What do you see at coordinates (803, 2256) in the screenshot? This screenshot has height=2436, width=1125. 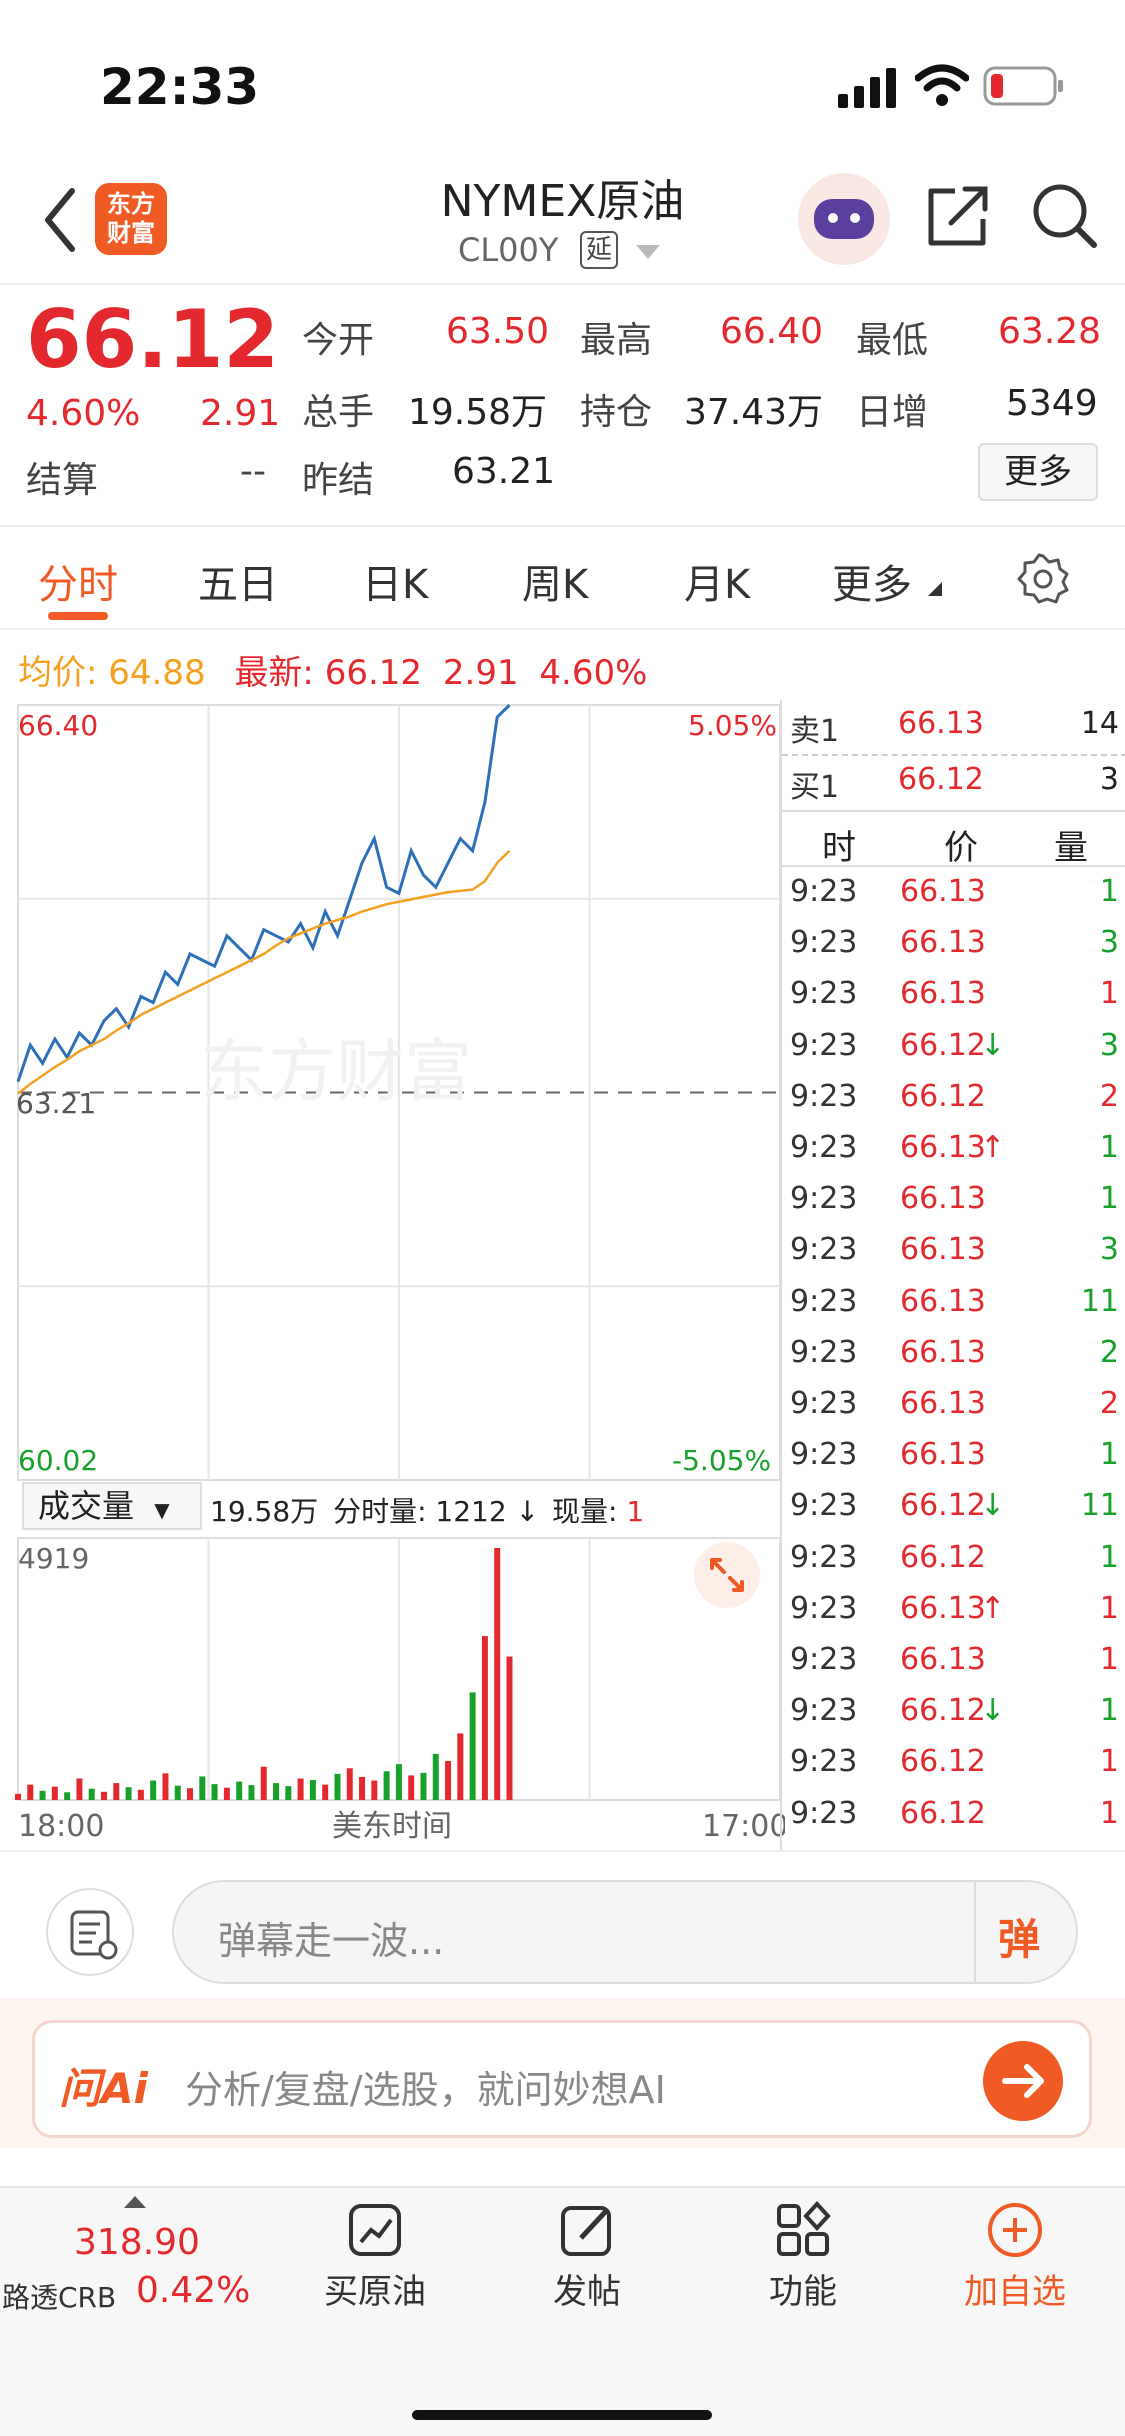 I see `nav-functions: 功能` at bounding box center [803, 2256].